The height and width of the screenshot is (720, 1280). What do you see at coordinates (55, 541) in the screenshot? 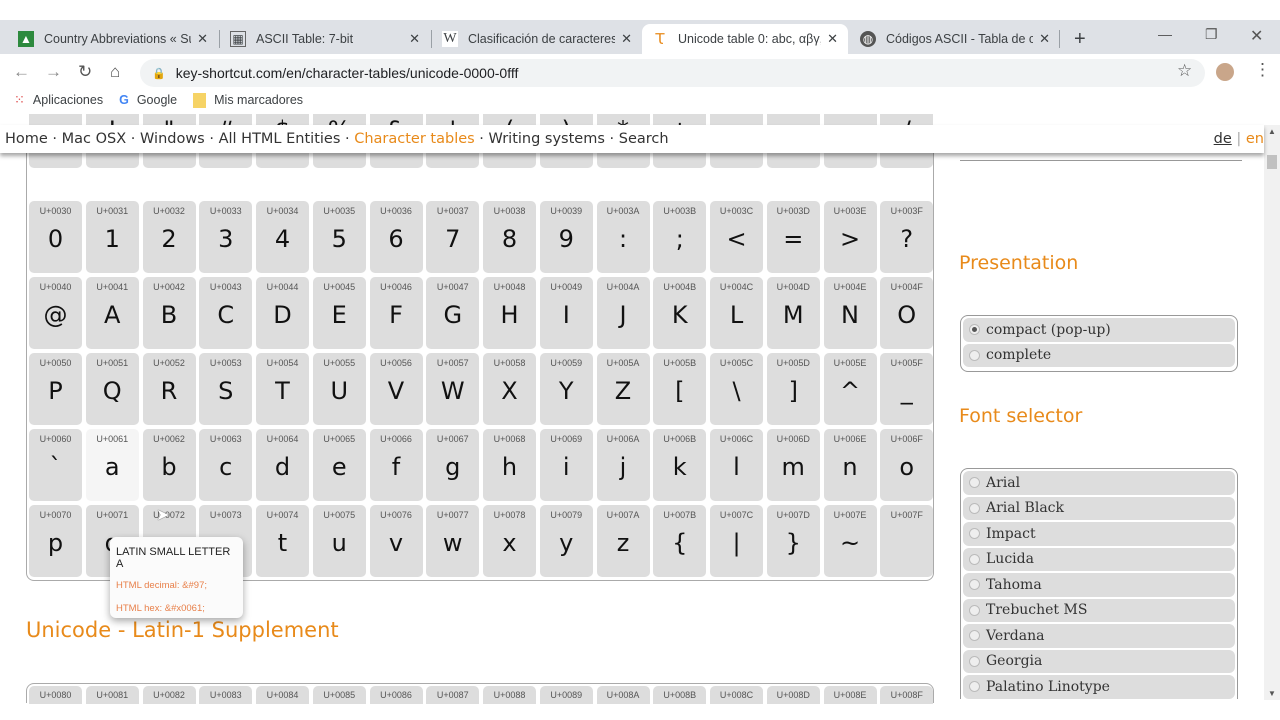
I see `char-cell: U+0070 p` at bounding box center [55, 541].